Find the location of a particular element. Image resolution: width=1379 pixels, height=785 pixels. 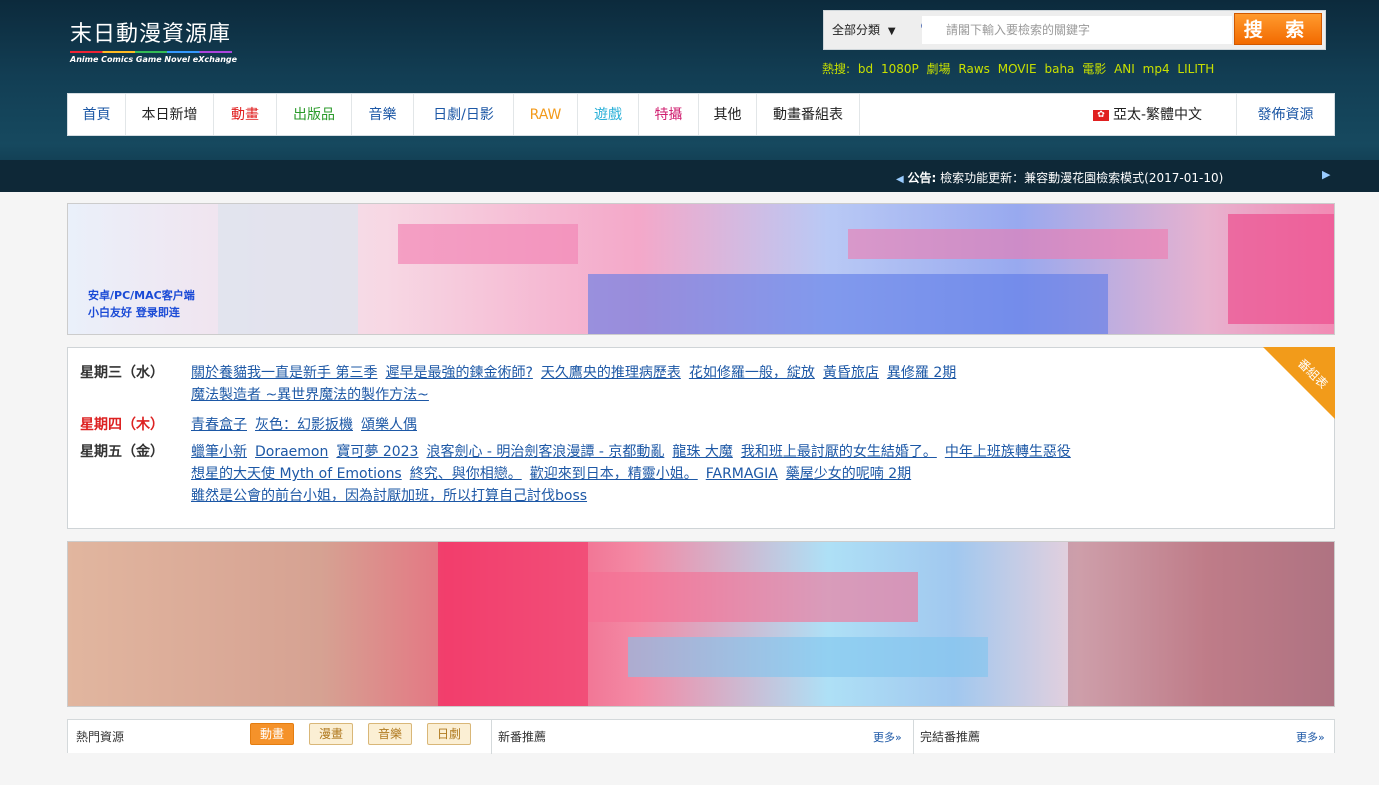

resource-panels: 熱門資源 動畫 漫畫 音樂 日劇 新番推薦 更多» 完結番推薦 更多» is located at coordinates (701, 736).